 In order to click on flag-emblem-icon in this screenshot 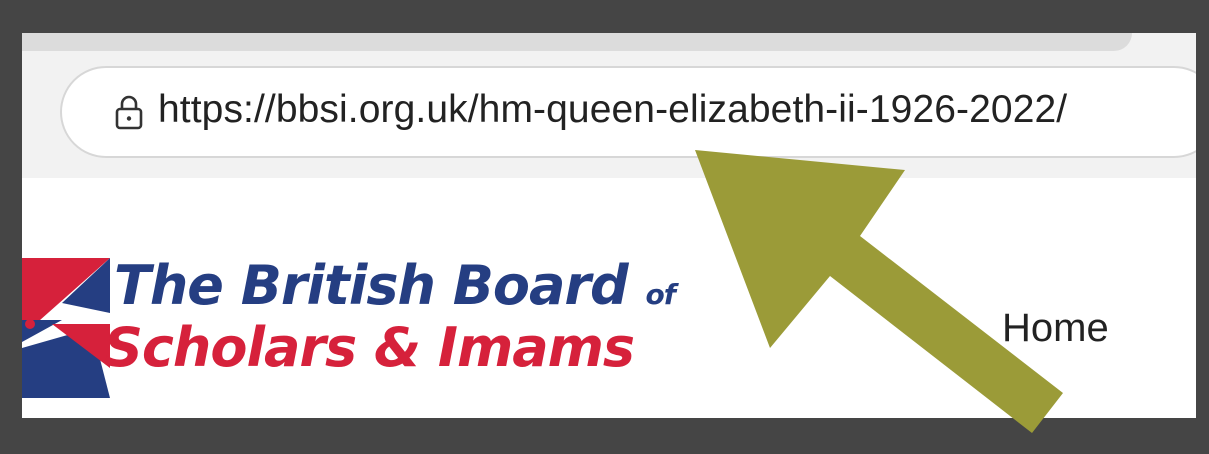, I will do `click(66, 328)`.